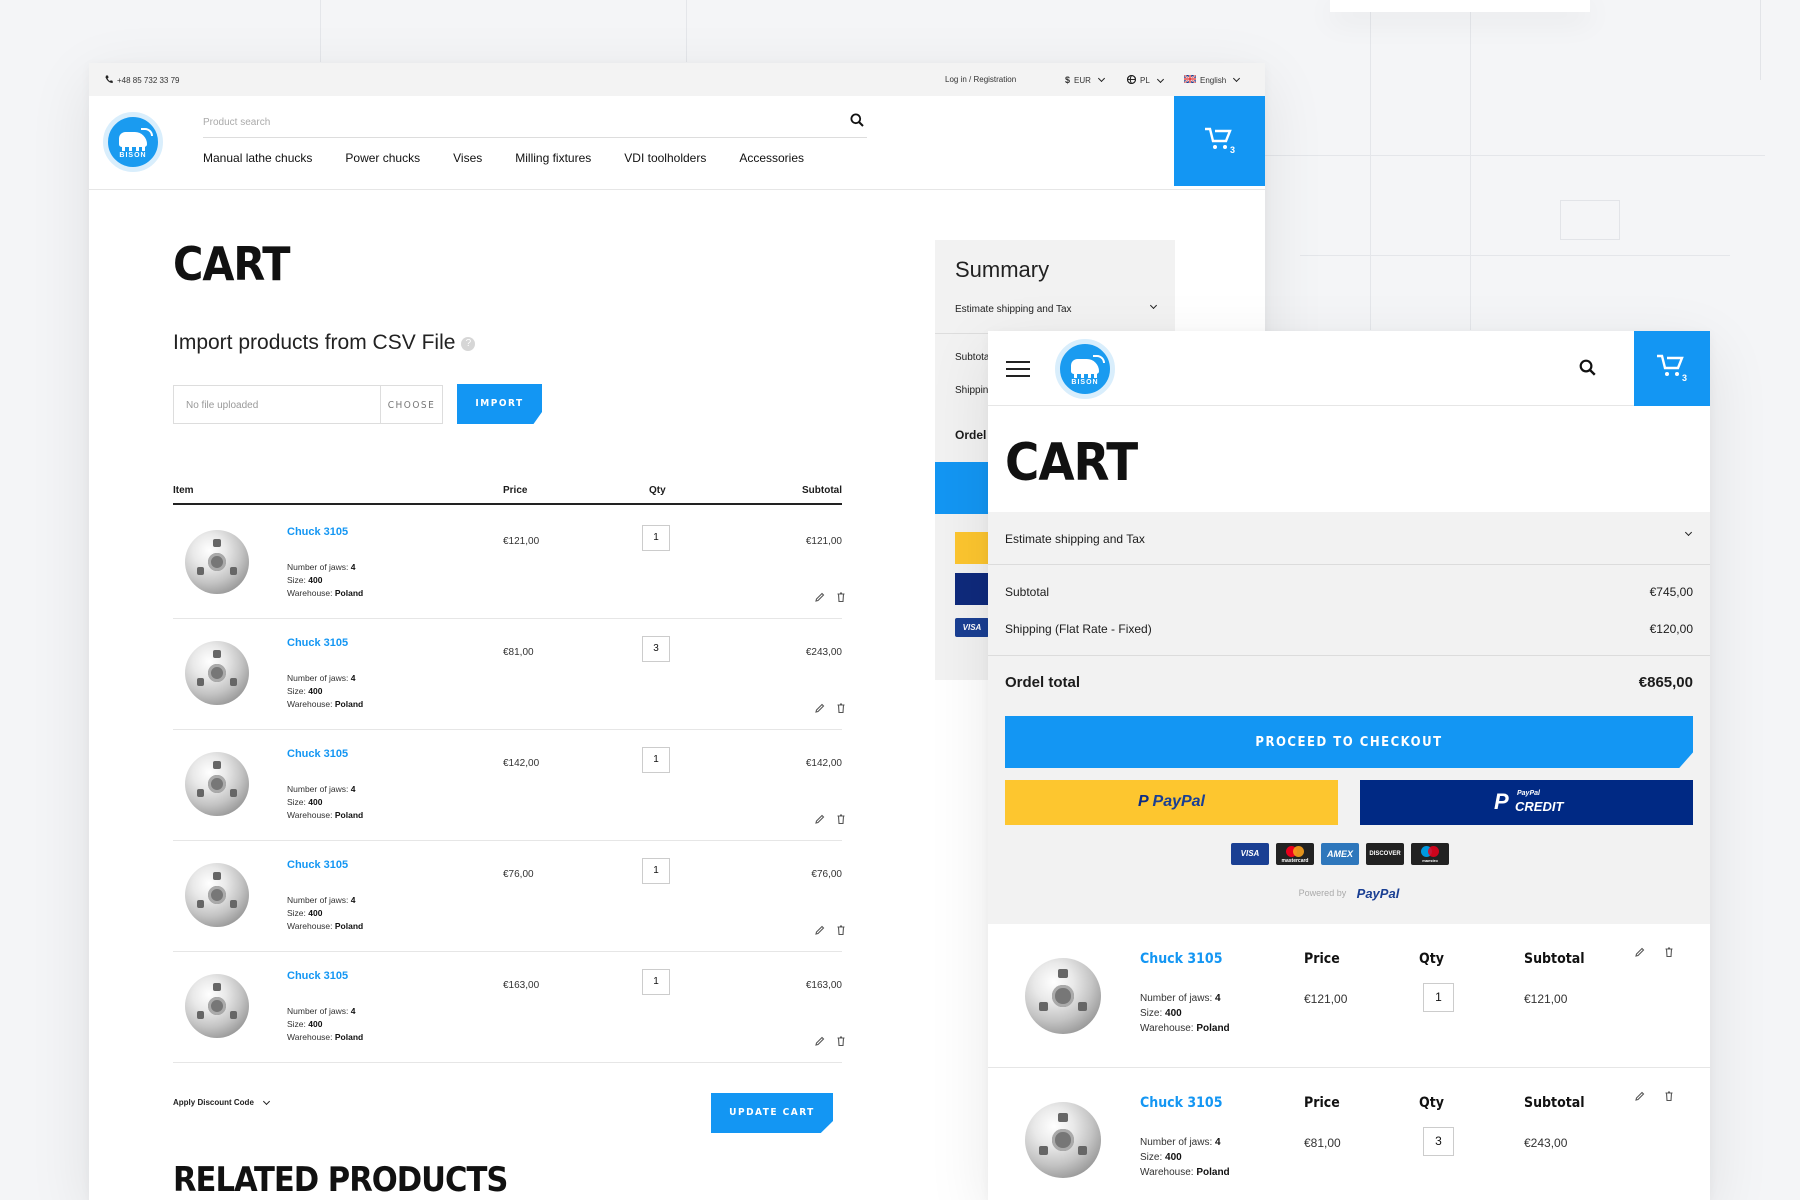 Image resolution: width=1800 pixels, height=1200 pixels. Describe the element at coordinates (1212, 79) in the screenshot. I see `language-select: English` at that location.